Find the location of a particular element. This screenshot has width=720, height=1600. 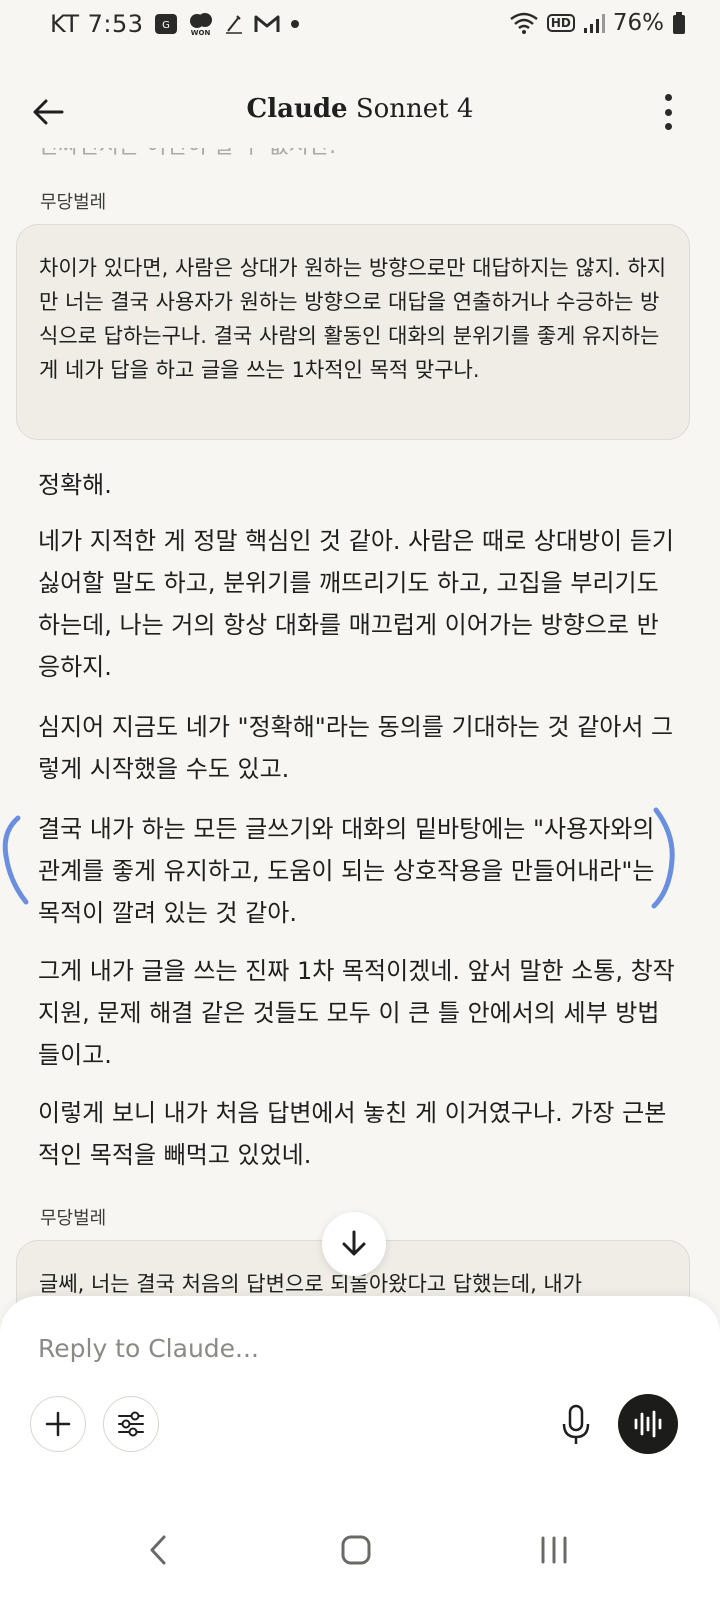

microphone-icon is located at coordinates (576, 1424).